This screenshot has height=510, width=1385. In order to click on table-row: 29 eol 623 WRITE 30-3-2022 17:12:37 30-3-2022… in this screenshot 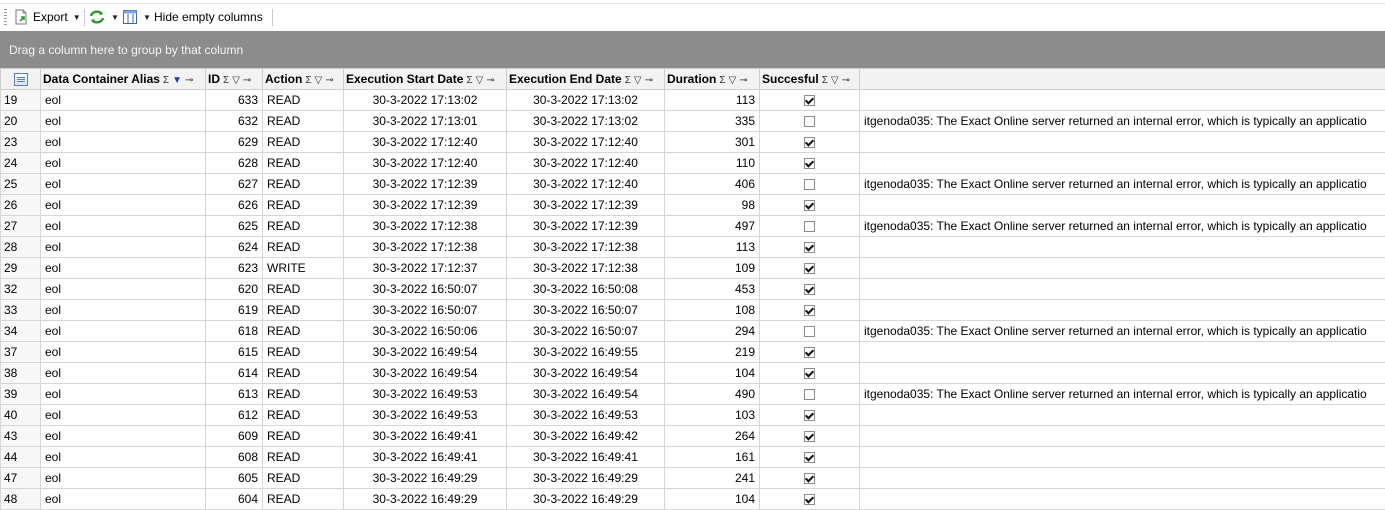, I will do `click(692, 268)`.